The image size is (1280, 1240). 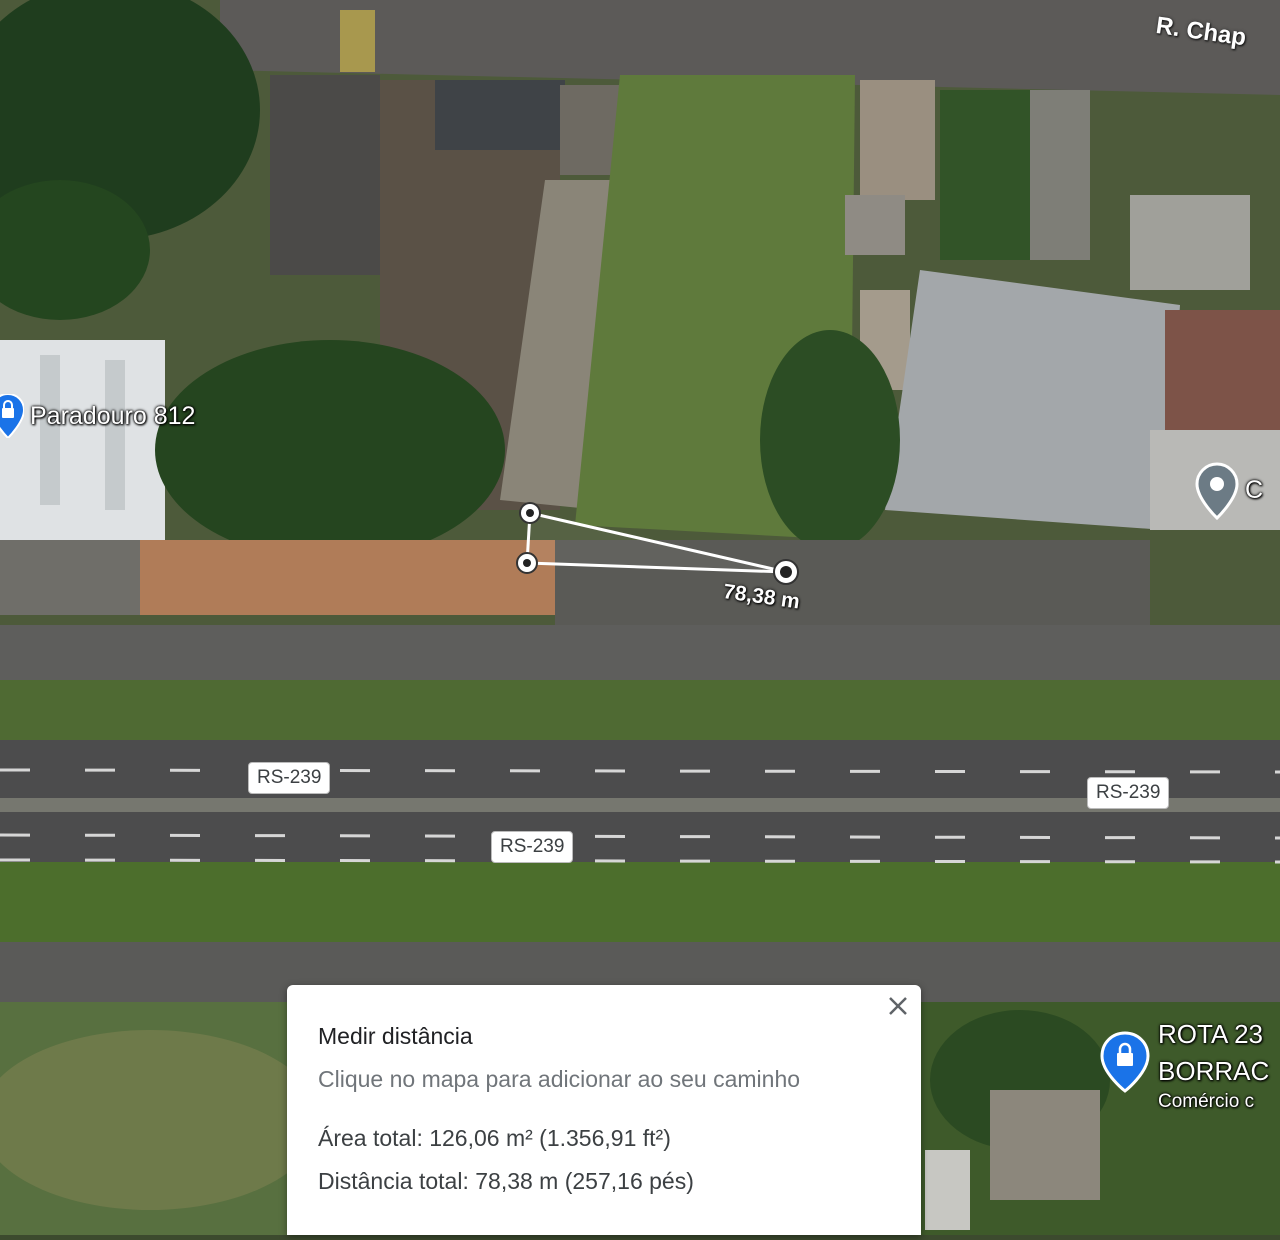 What do you see at coordinates (395, 1036) in the screenshot?
I see `panel-title: Medir distância` at bounding box center [395, 1036].